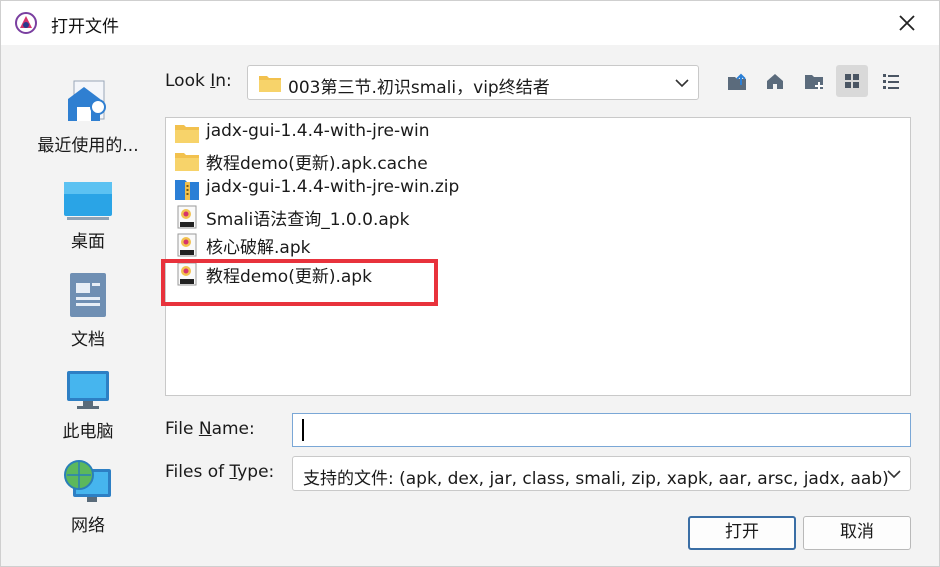 This screenshot has height=567, width=940. I want to click on look-in-combo: 003第三节.初识smali，vip终结者, so click(473, 82).